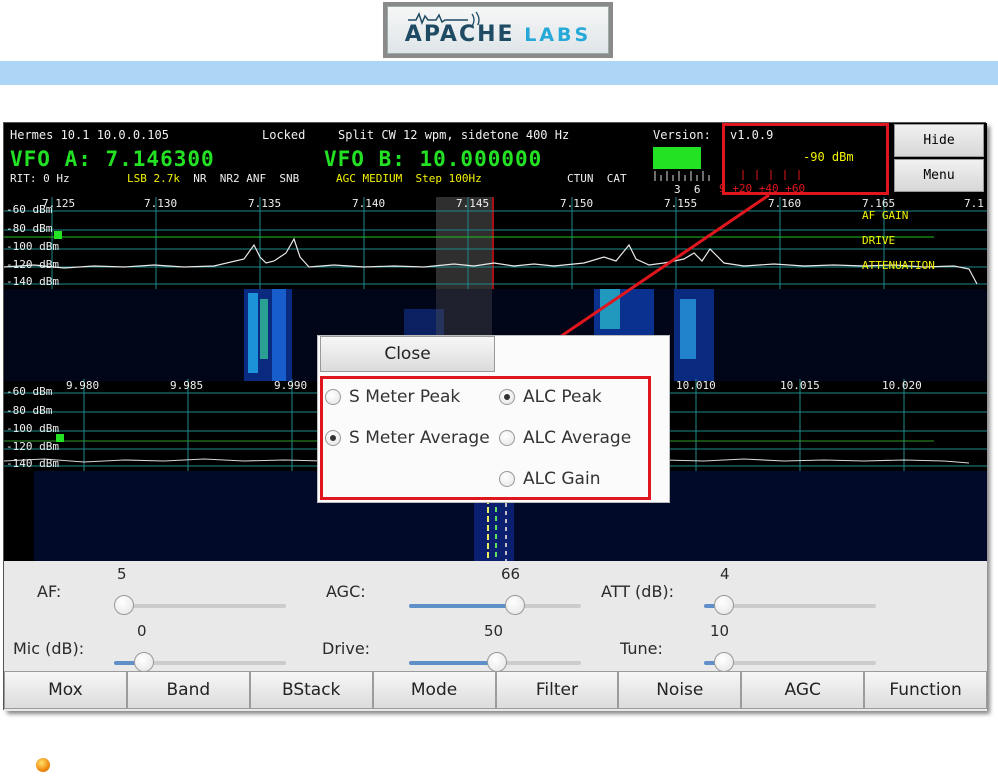 The image size is (998, 778). Describe the element at coordinates (725, 574) in the screenshot. I see `att-value: 4` at that location.